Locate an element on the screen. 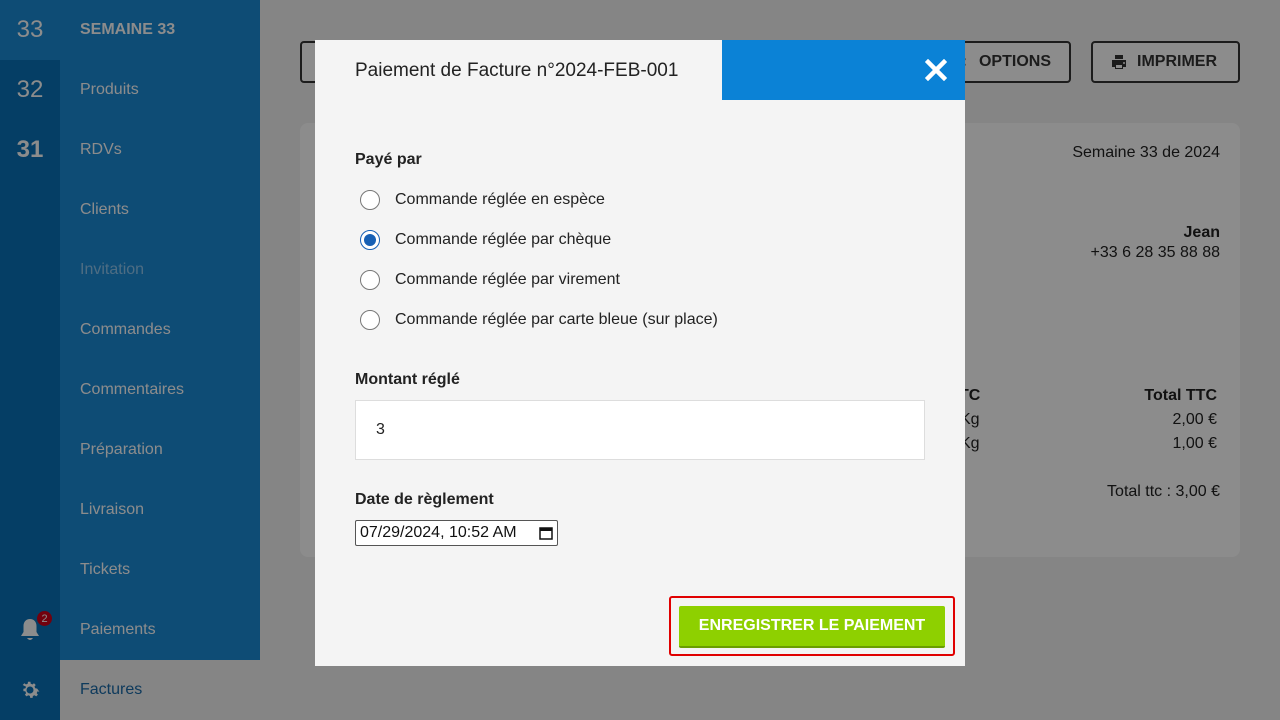  payment-option-cash: Commande réglée en espèce is located at coordinates (482, 200).